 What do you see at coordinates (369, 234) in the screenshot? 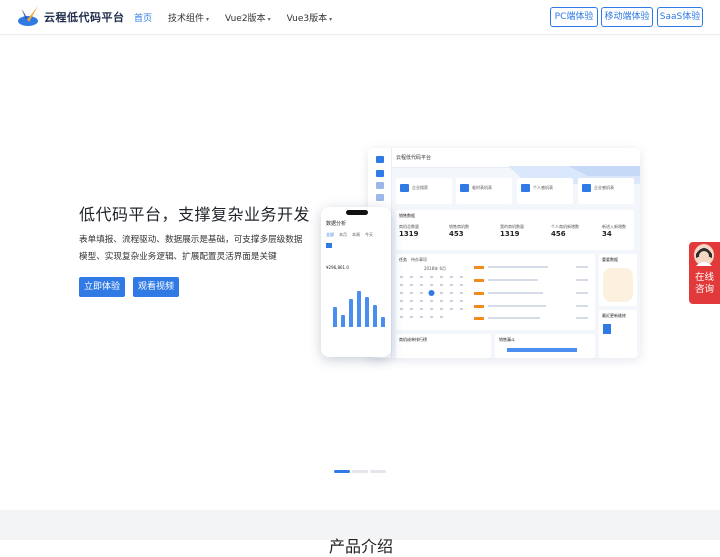
I see `phone-tab: 今天` at bounding box center [369, 234].